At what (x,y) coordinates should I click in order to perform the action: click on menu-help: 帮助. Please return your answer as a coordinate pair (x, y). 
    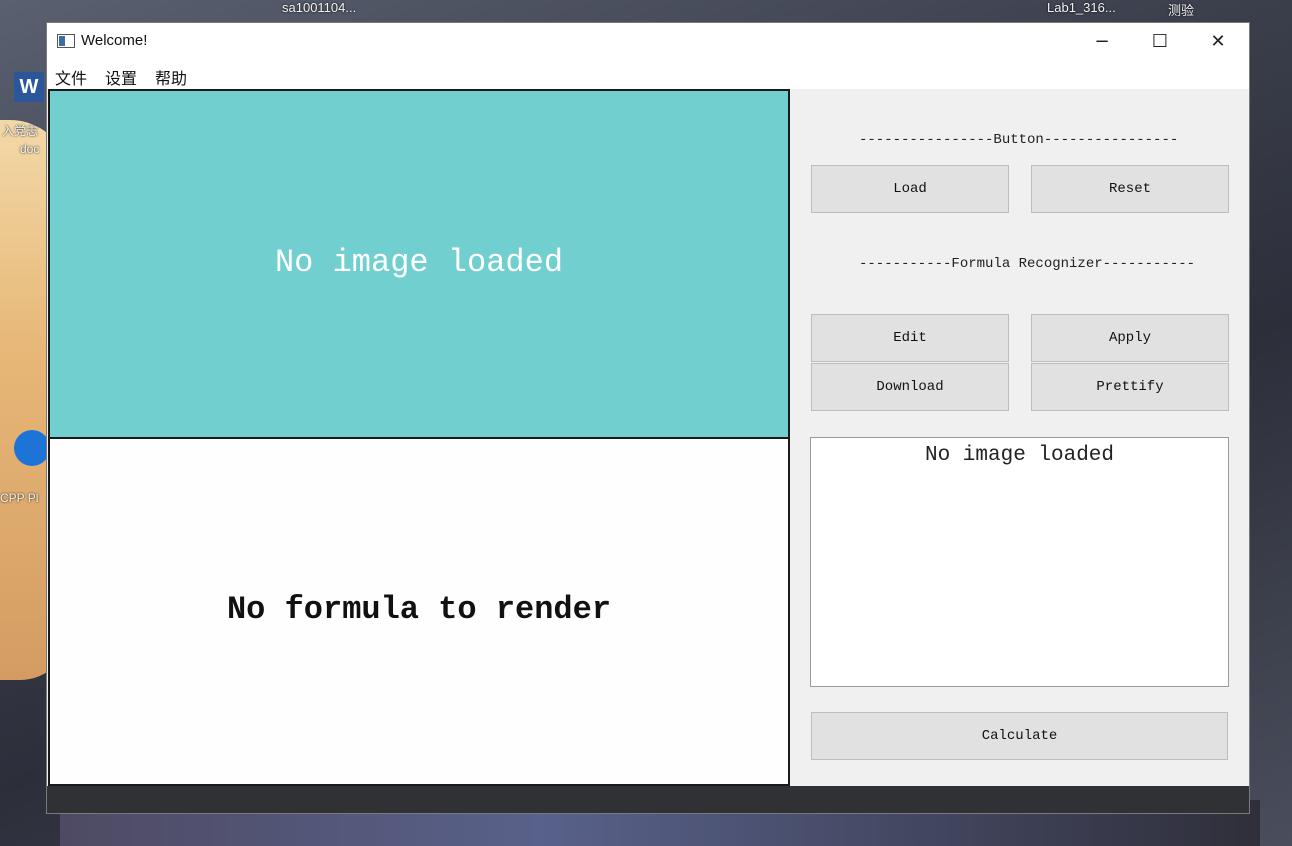
    Looking at the image, I should click on (171, 77).